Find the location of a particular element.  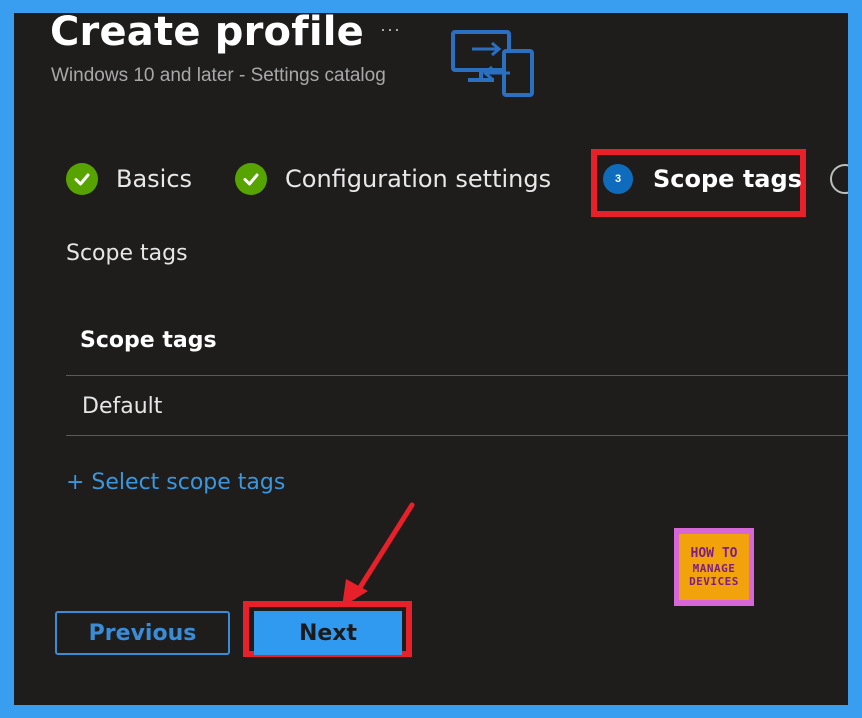

page-subtitle: Windows 10 and later - Settings catalog is located at coordinates (218, 75).